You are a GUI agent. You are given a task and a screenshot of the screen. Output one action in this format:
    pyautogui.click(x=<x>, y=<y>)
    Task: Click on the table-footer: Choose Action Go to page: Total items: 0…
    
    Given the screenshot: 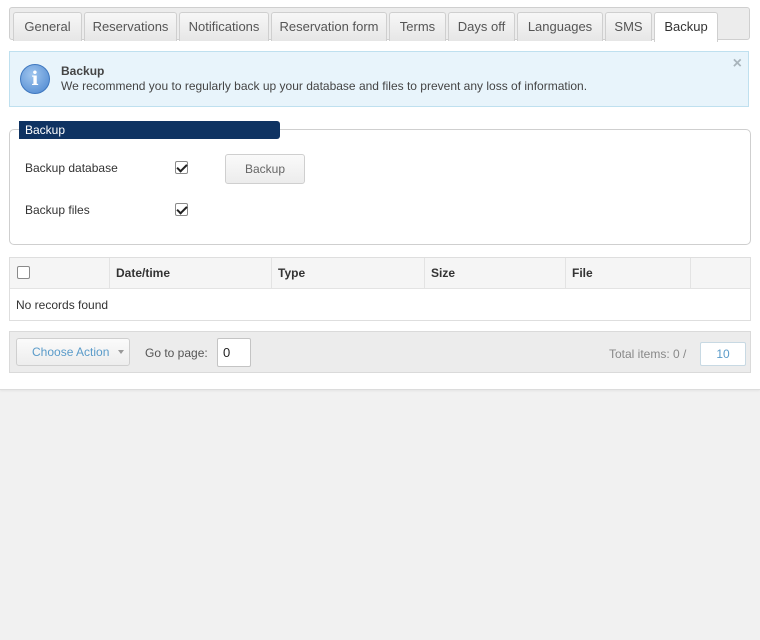 What is the action you would take?
    pyautogui.click(x=380, y=352)
    